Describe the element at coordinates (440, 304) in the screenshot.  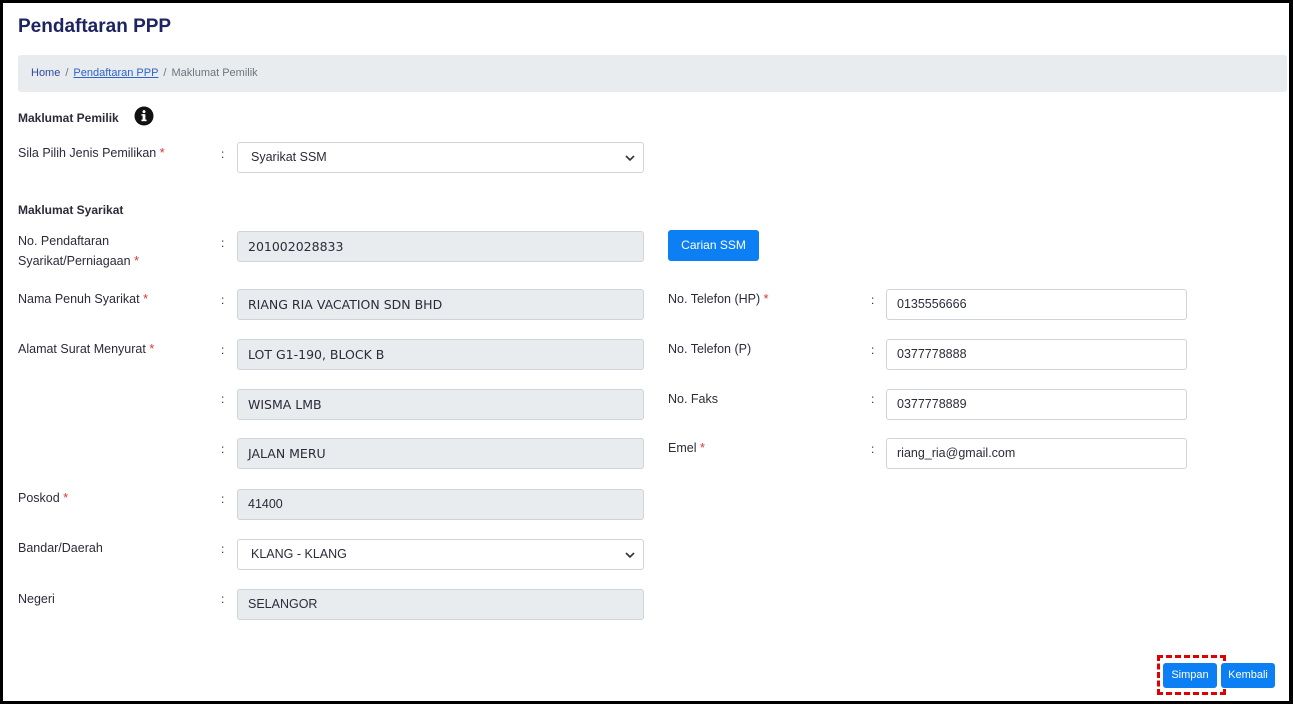
I see `company-name-input: RIANG RIA VACATION SDN BHD` at that location.